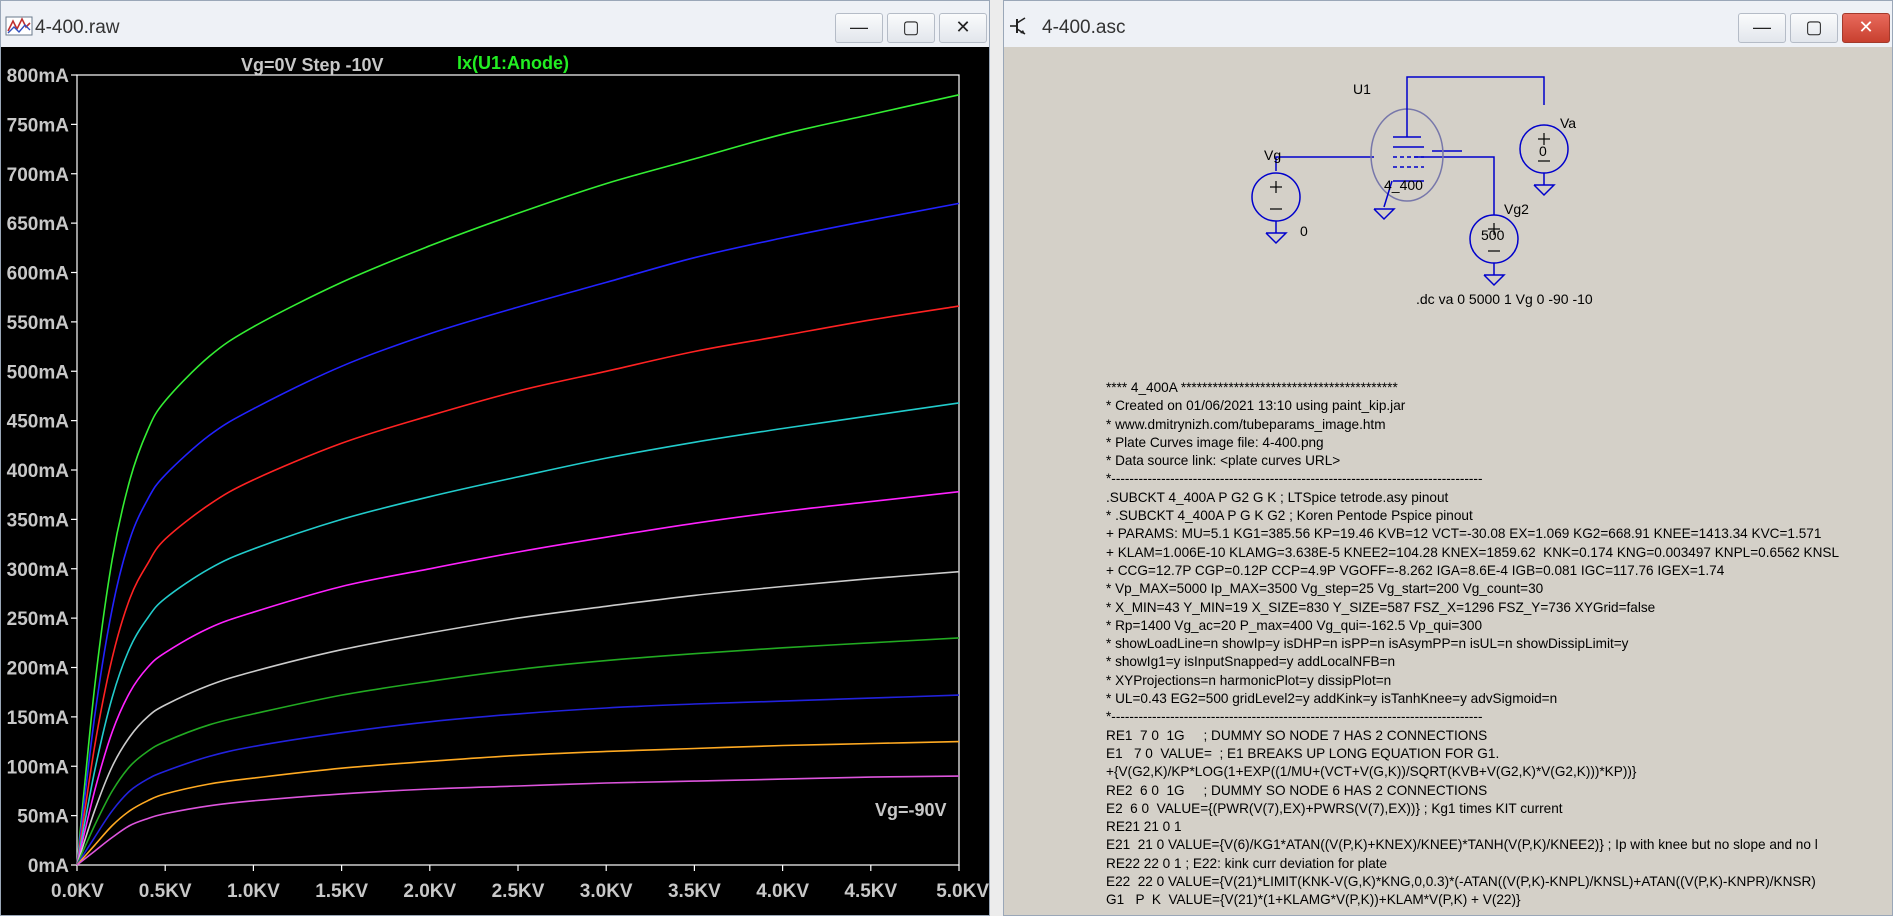 The image size is (1893, 916). Describe the element at coordinates (165, 891) in the screenshot. I see `x-tick-label: 0.5KV` at that location.